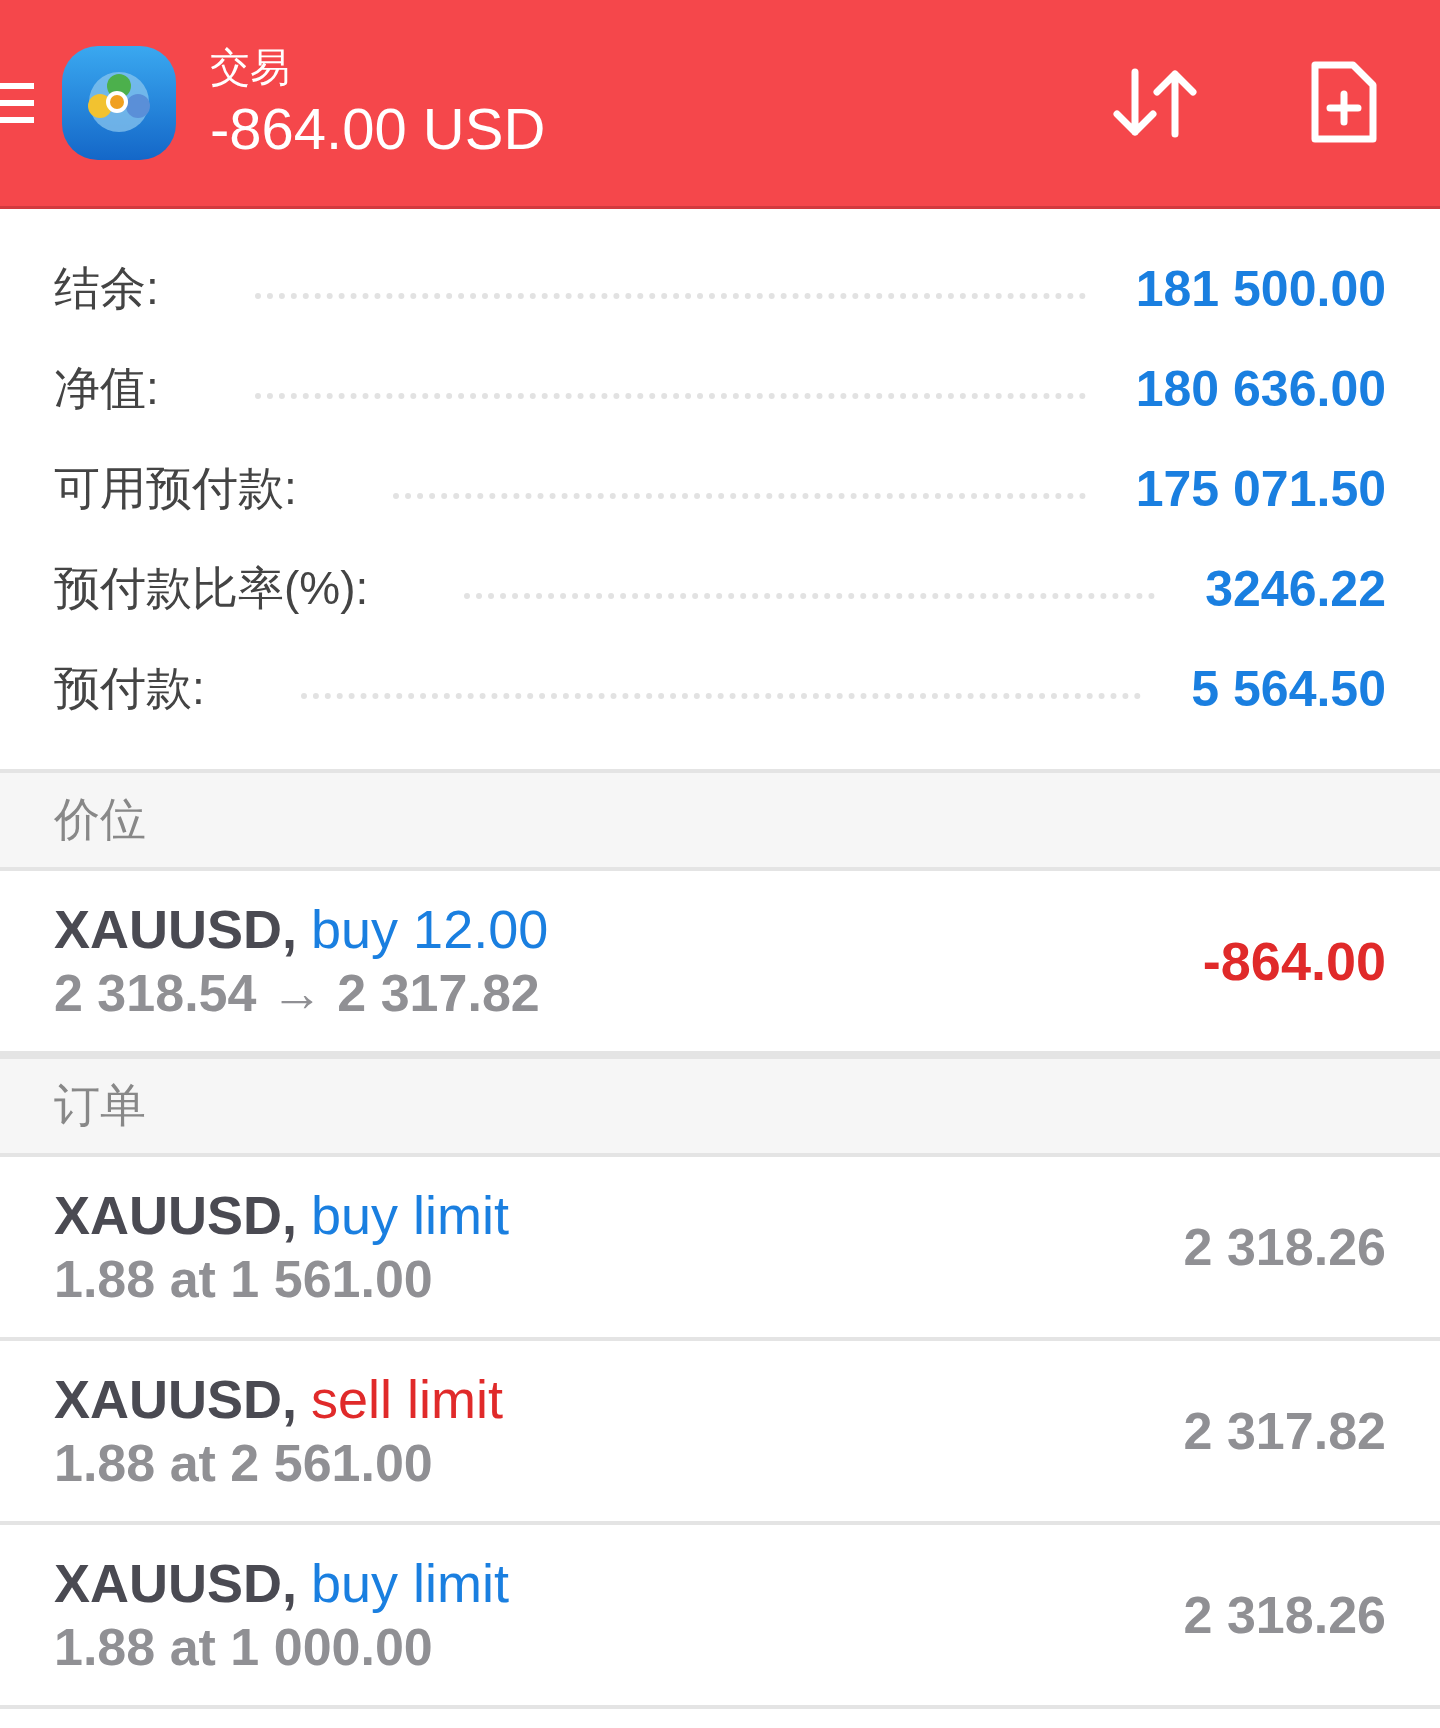  Describe the element at coordinates (175, 488) in the screenshot. I see `field-label: 可用预付款:` at that location.